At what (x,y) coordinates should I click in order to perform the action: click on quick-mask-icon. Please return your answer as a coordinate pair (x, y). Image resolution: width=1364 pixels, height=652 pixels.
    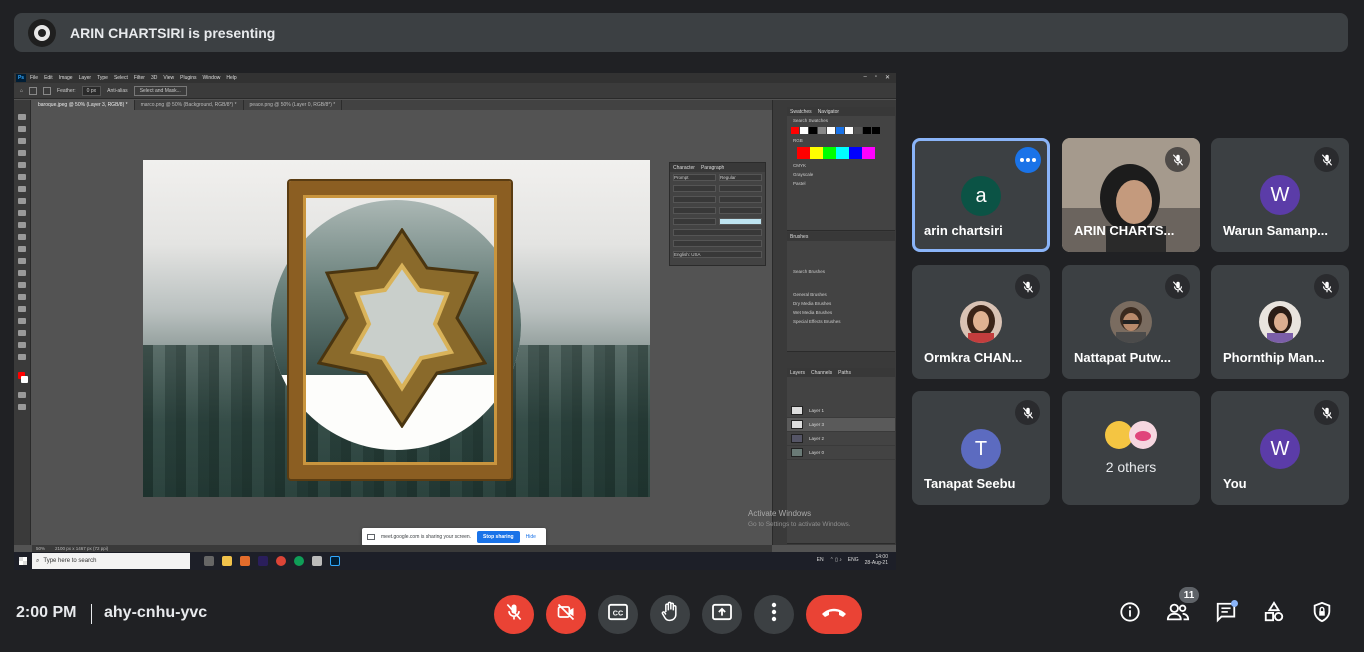
    Looking at the image, I should click on (22, 395).